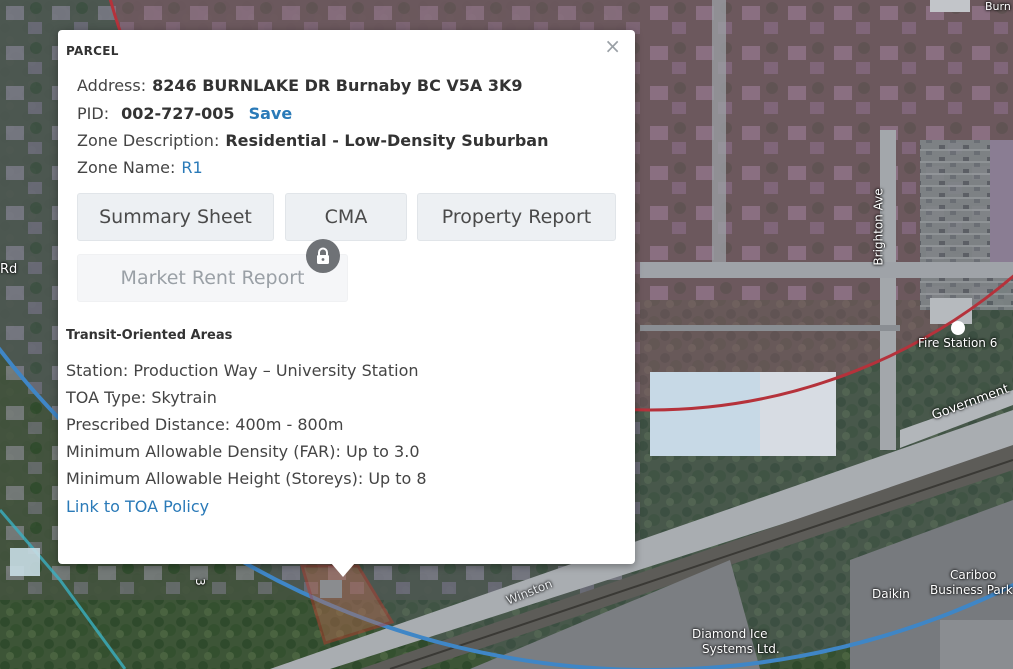 This screenshot has height=669, width=1013. What do you see at coordinates (205, 424) in the screenshot?
I see `toa-distance: Prescribed Distance: 400m - 800m` at bounding box center [205, 424].